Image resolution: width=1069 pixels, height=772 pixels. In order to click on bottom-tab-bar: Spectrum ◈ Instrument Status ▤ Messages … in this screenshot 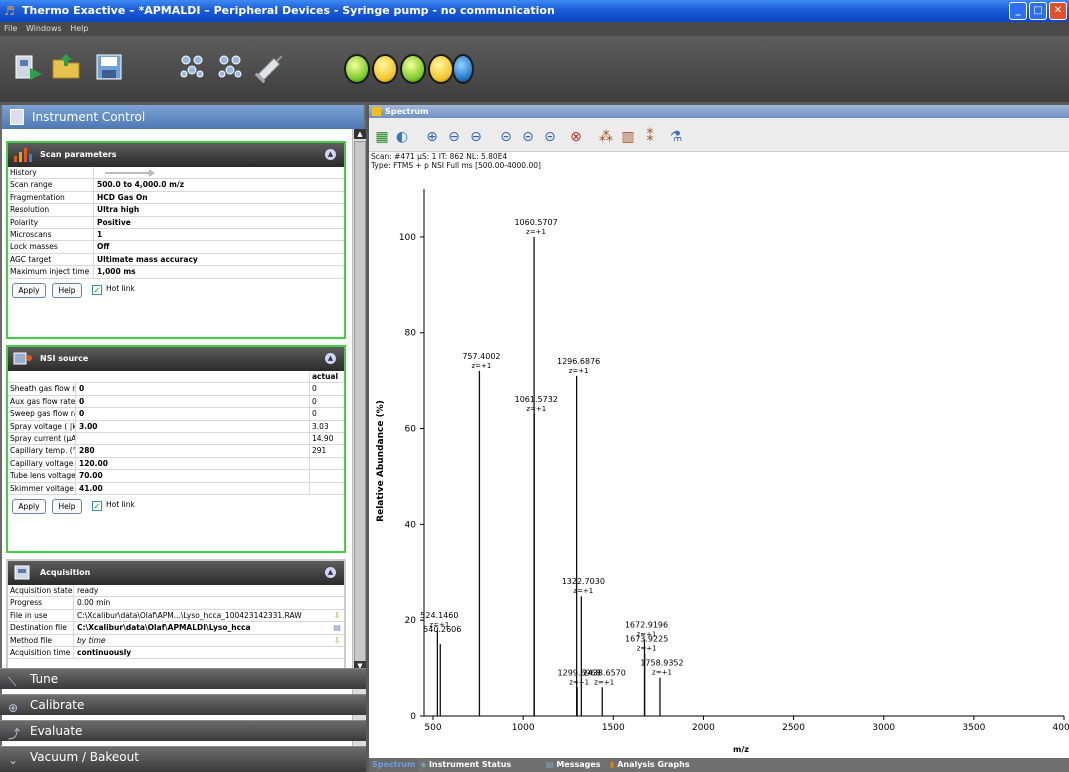, I will do `click(719, 765)`.